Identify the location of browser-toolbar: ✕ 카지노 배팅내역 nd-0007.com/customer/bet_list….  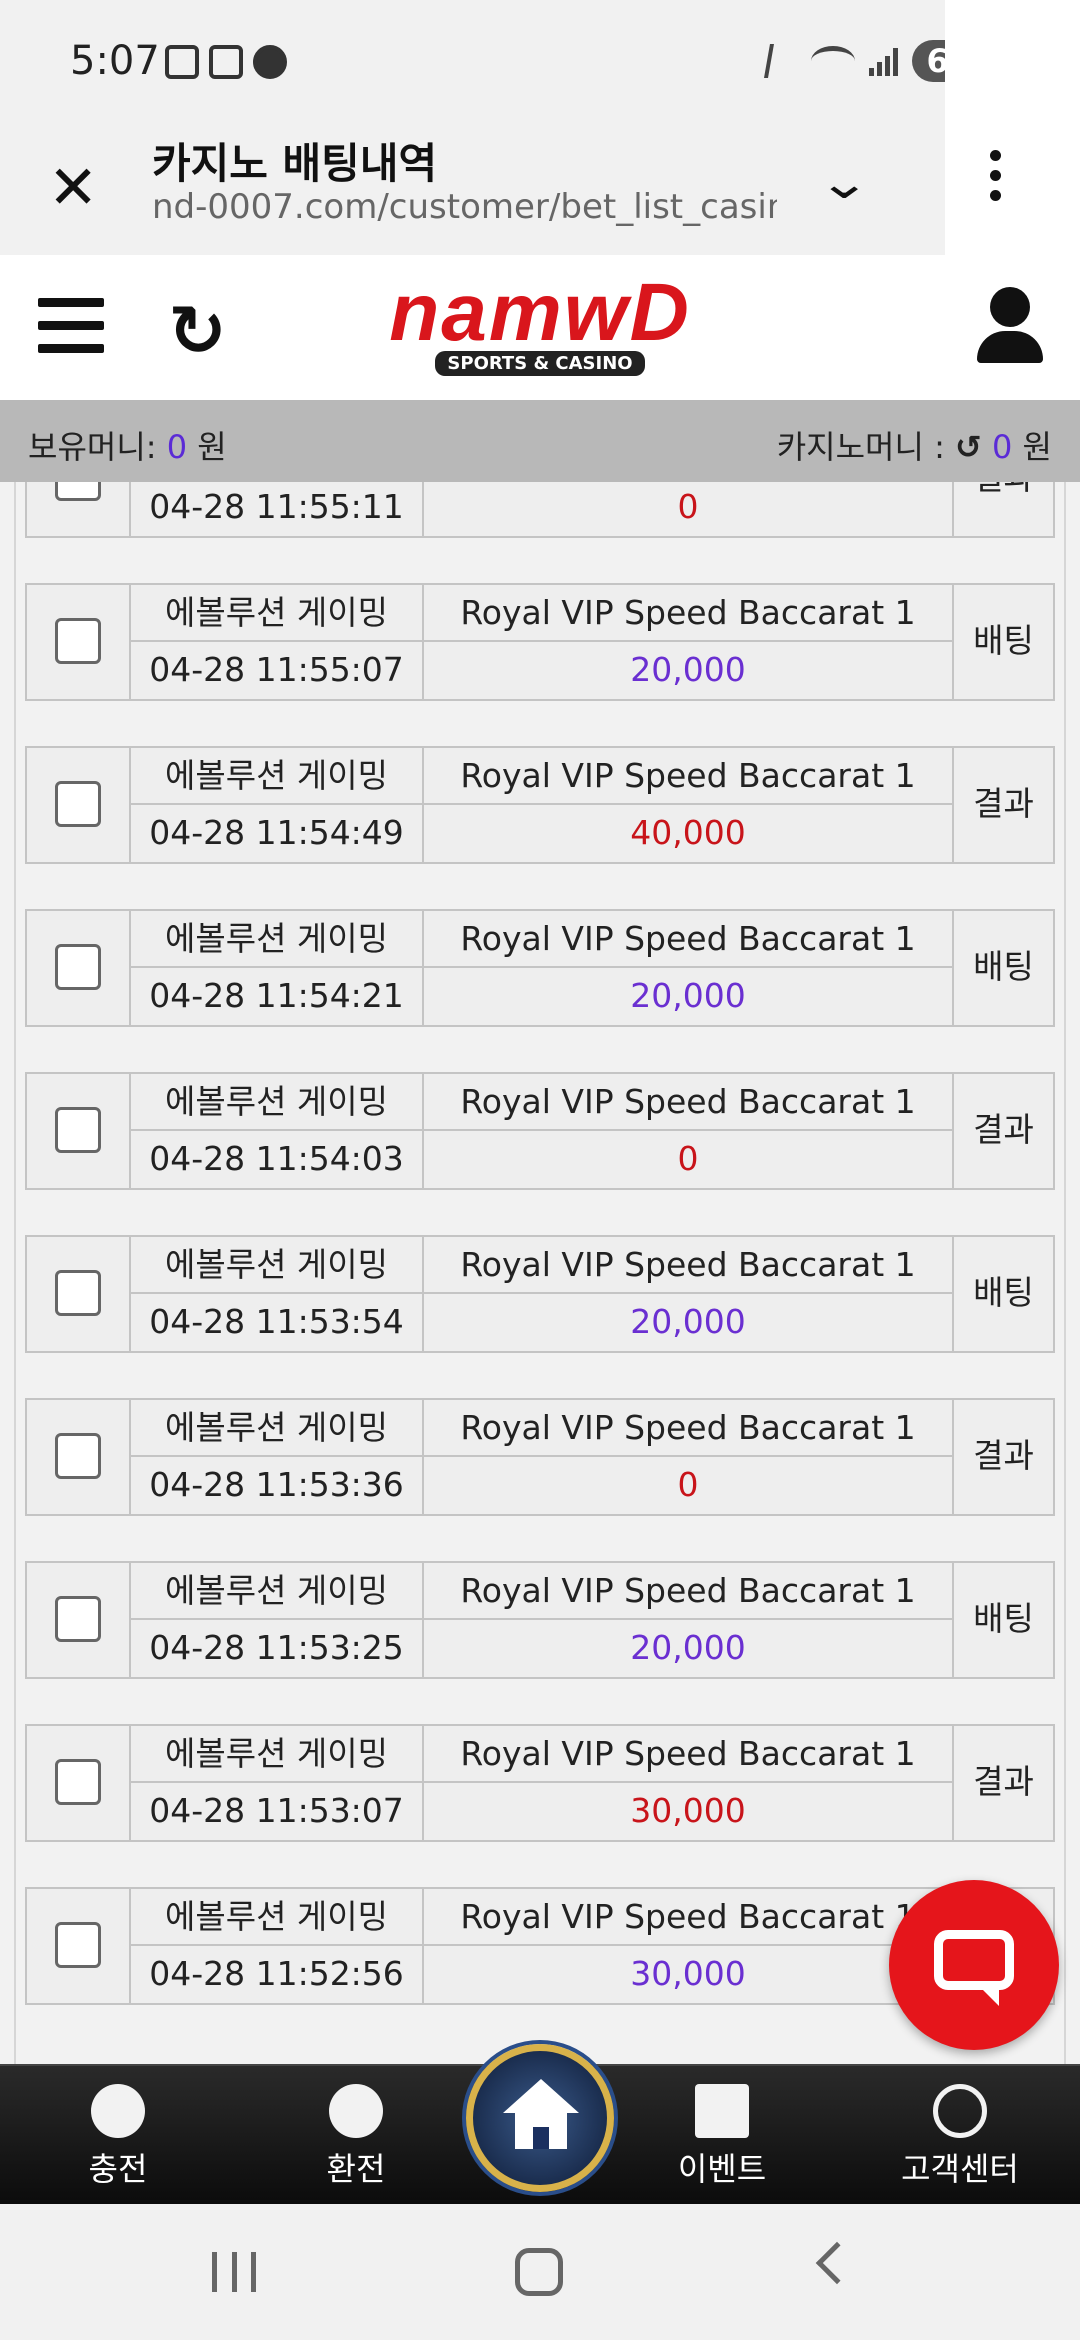
(472, 190).